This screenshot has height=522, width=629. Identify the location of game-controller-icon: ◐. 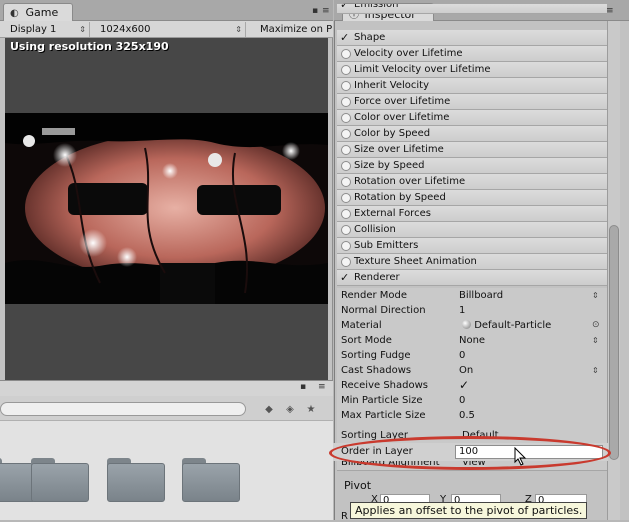
(14, 13).